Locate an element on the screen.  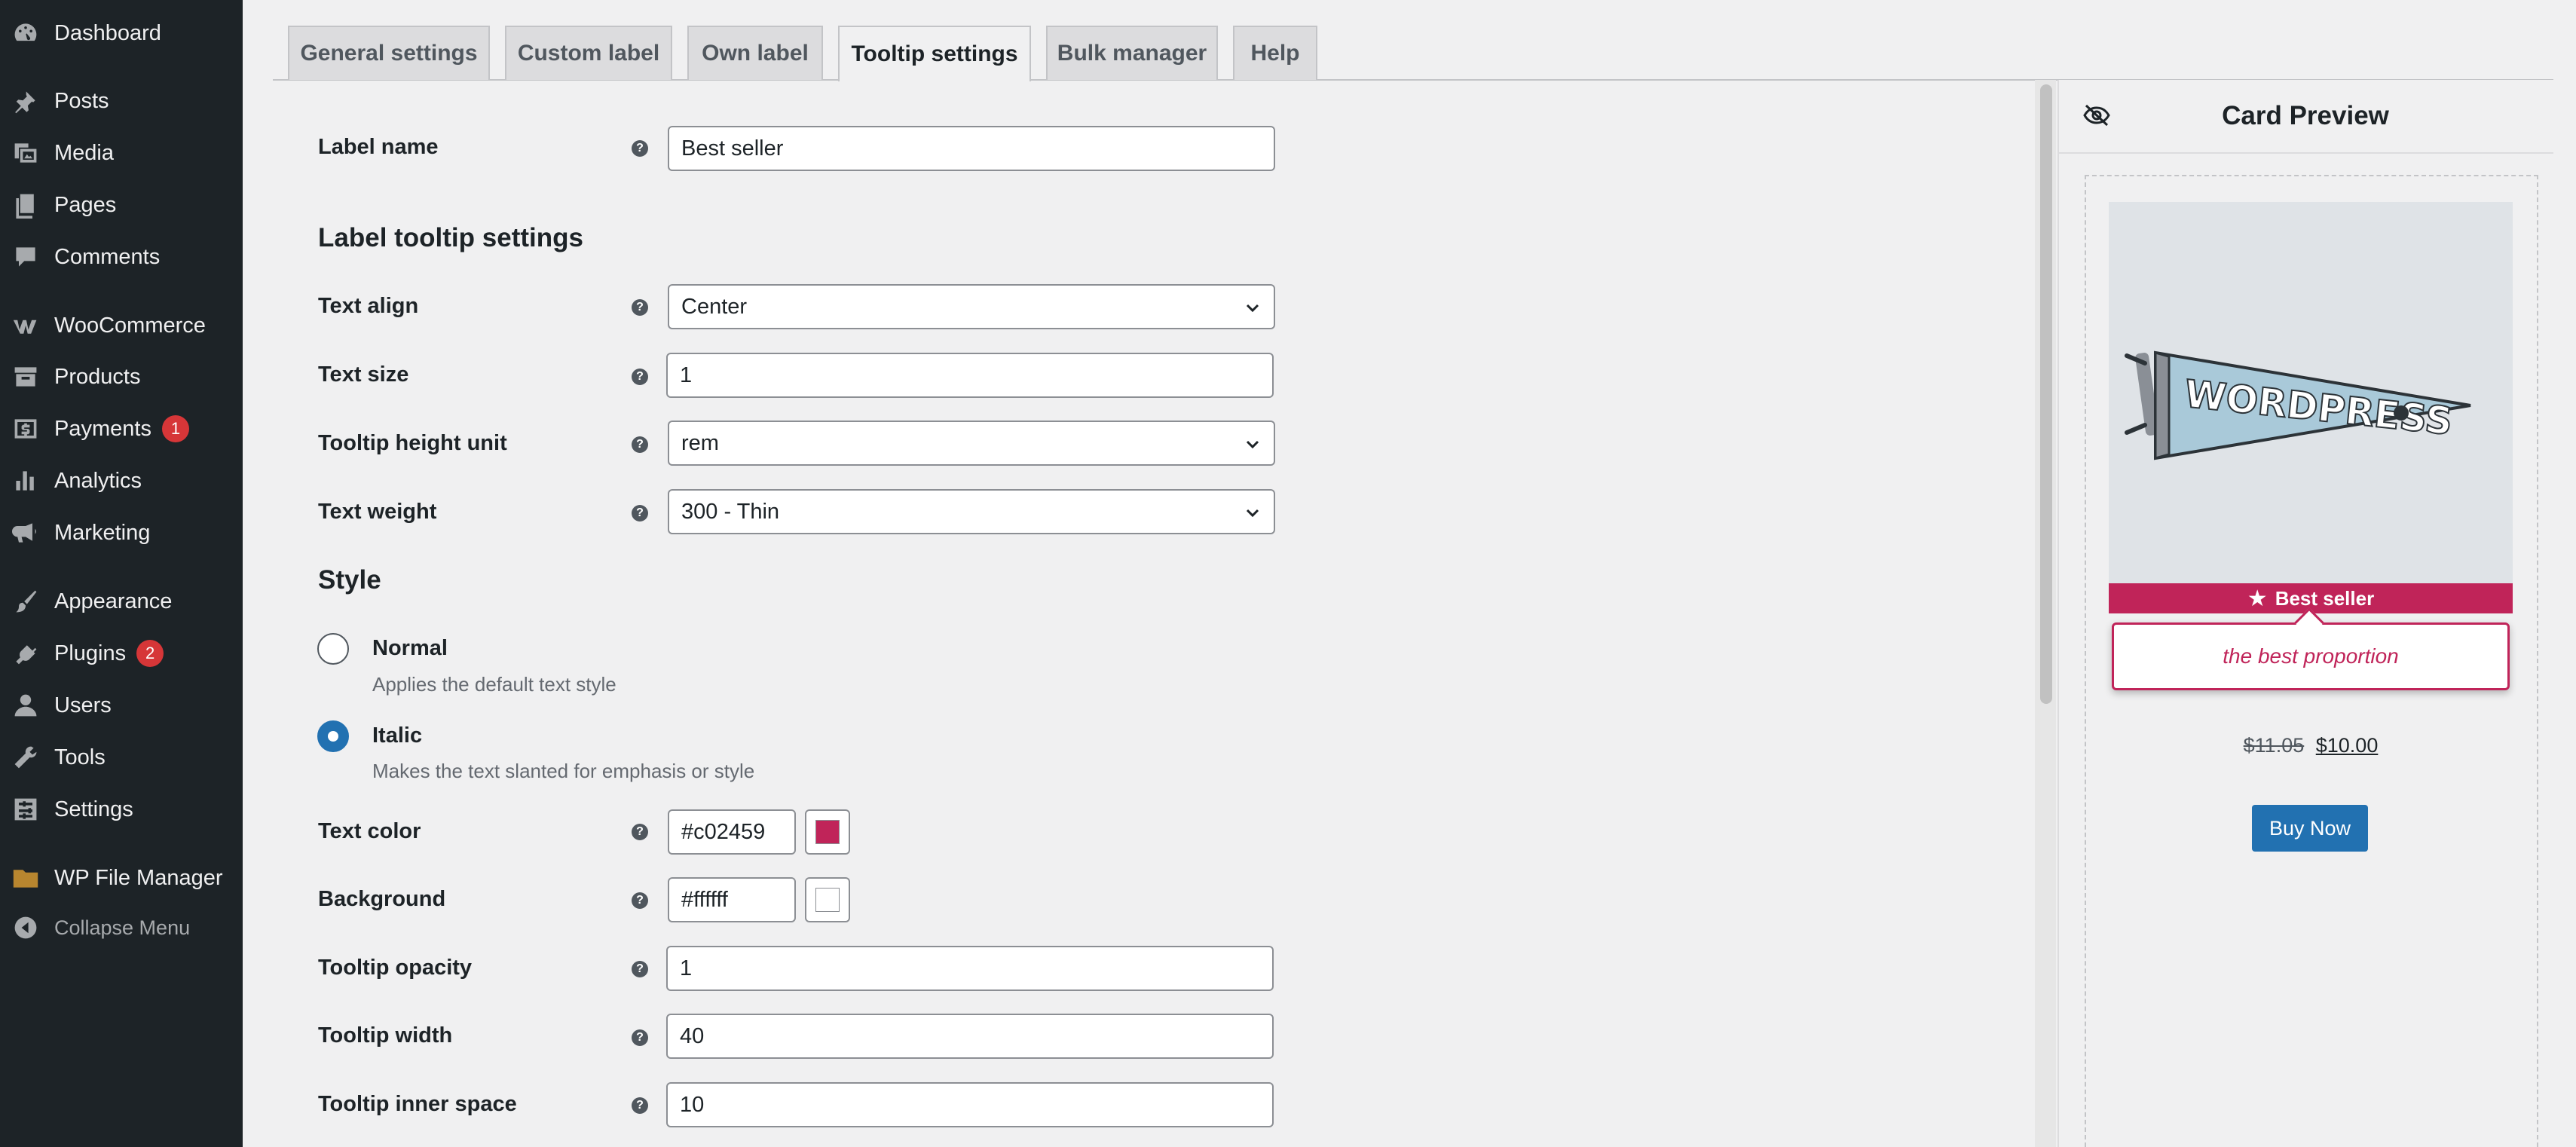
tab-own-label: Own label is located at coordinates (755, 53).